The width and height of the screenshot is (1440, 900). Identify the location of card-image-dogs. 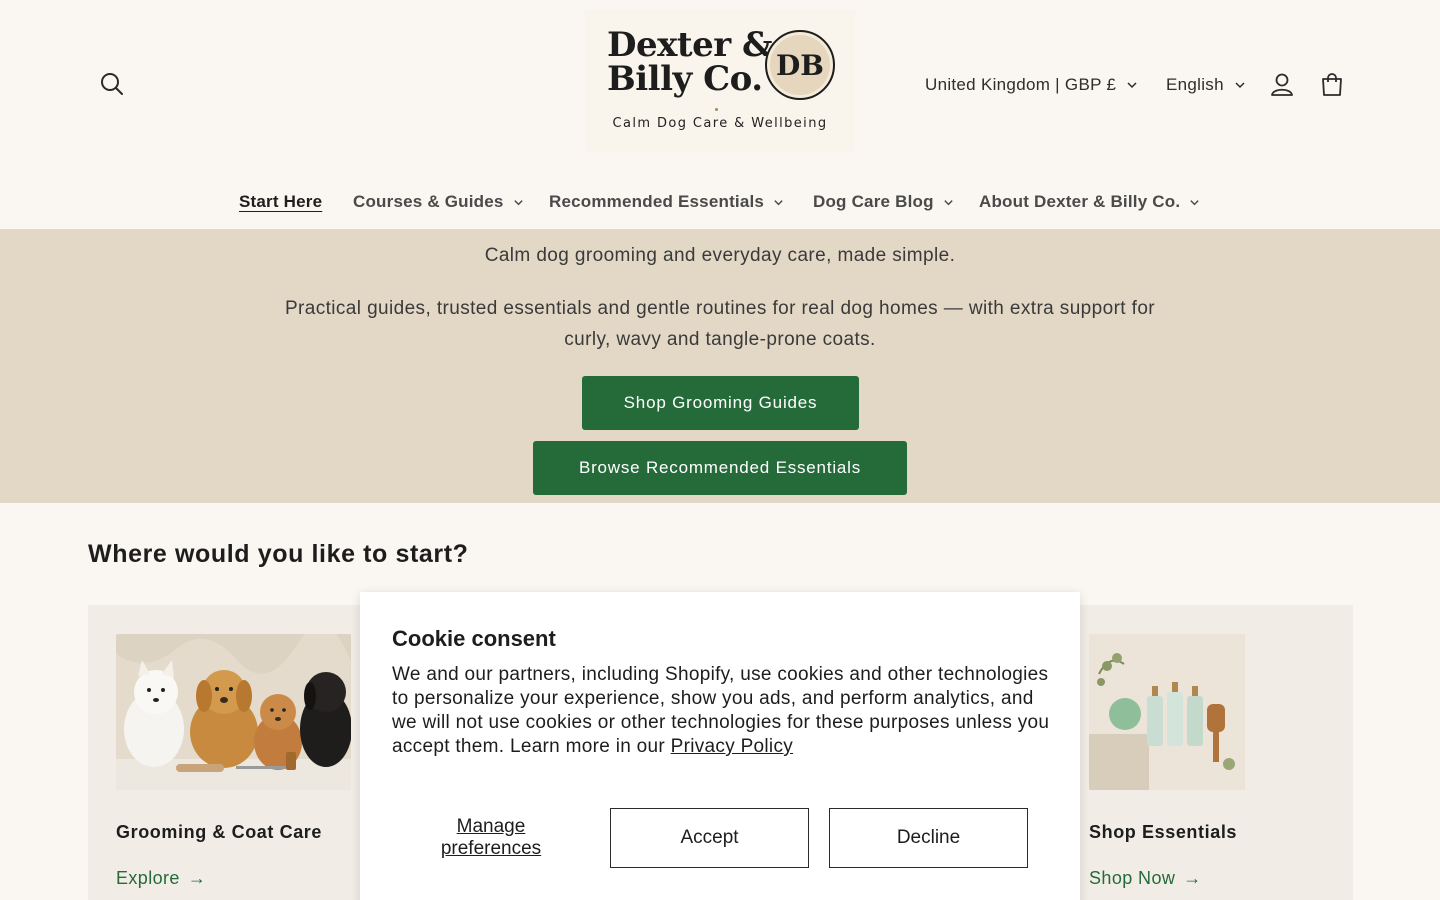
(233, 712).